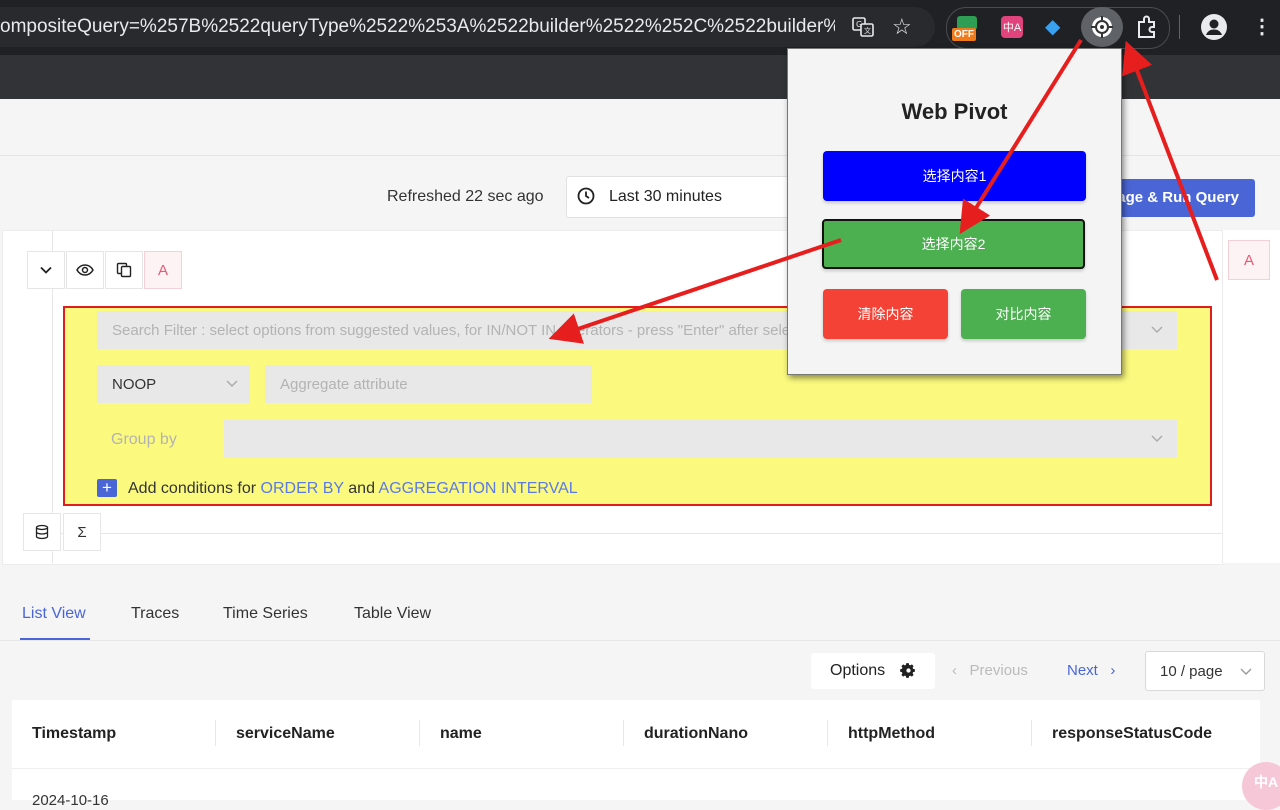 Image resolution: width=1280 pixels, height=810 pixels. Describe the element at coordinates (859, 24) in the screenshot. I see `svg-text: G` at that location.